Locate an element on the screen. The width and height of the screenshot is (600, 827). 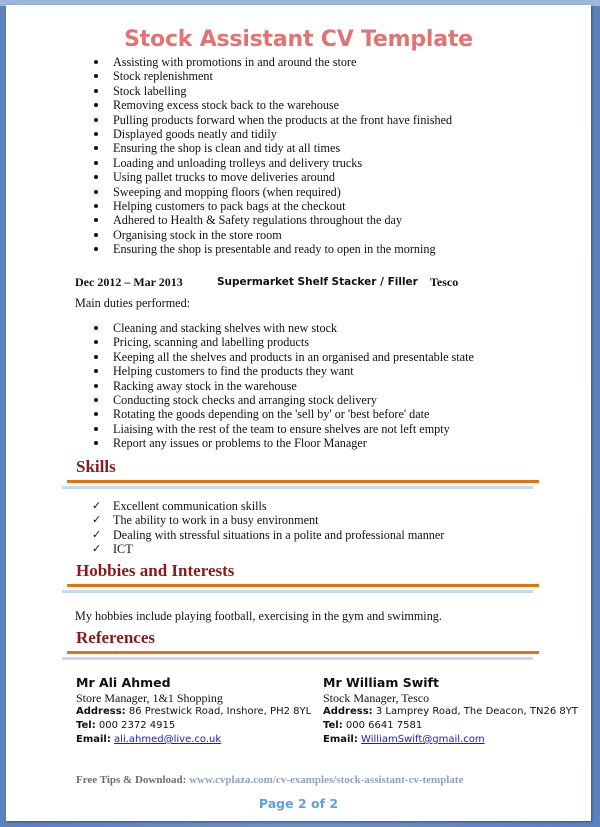
list-item: Displayed goods neatly and tidily is located at coordinates (271, 134).